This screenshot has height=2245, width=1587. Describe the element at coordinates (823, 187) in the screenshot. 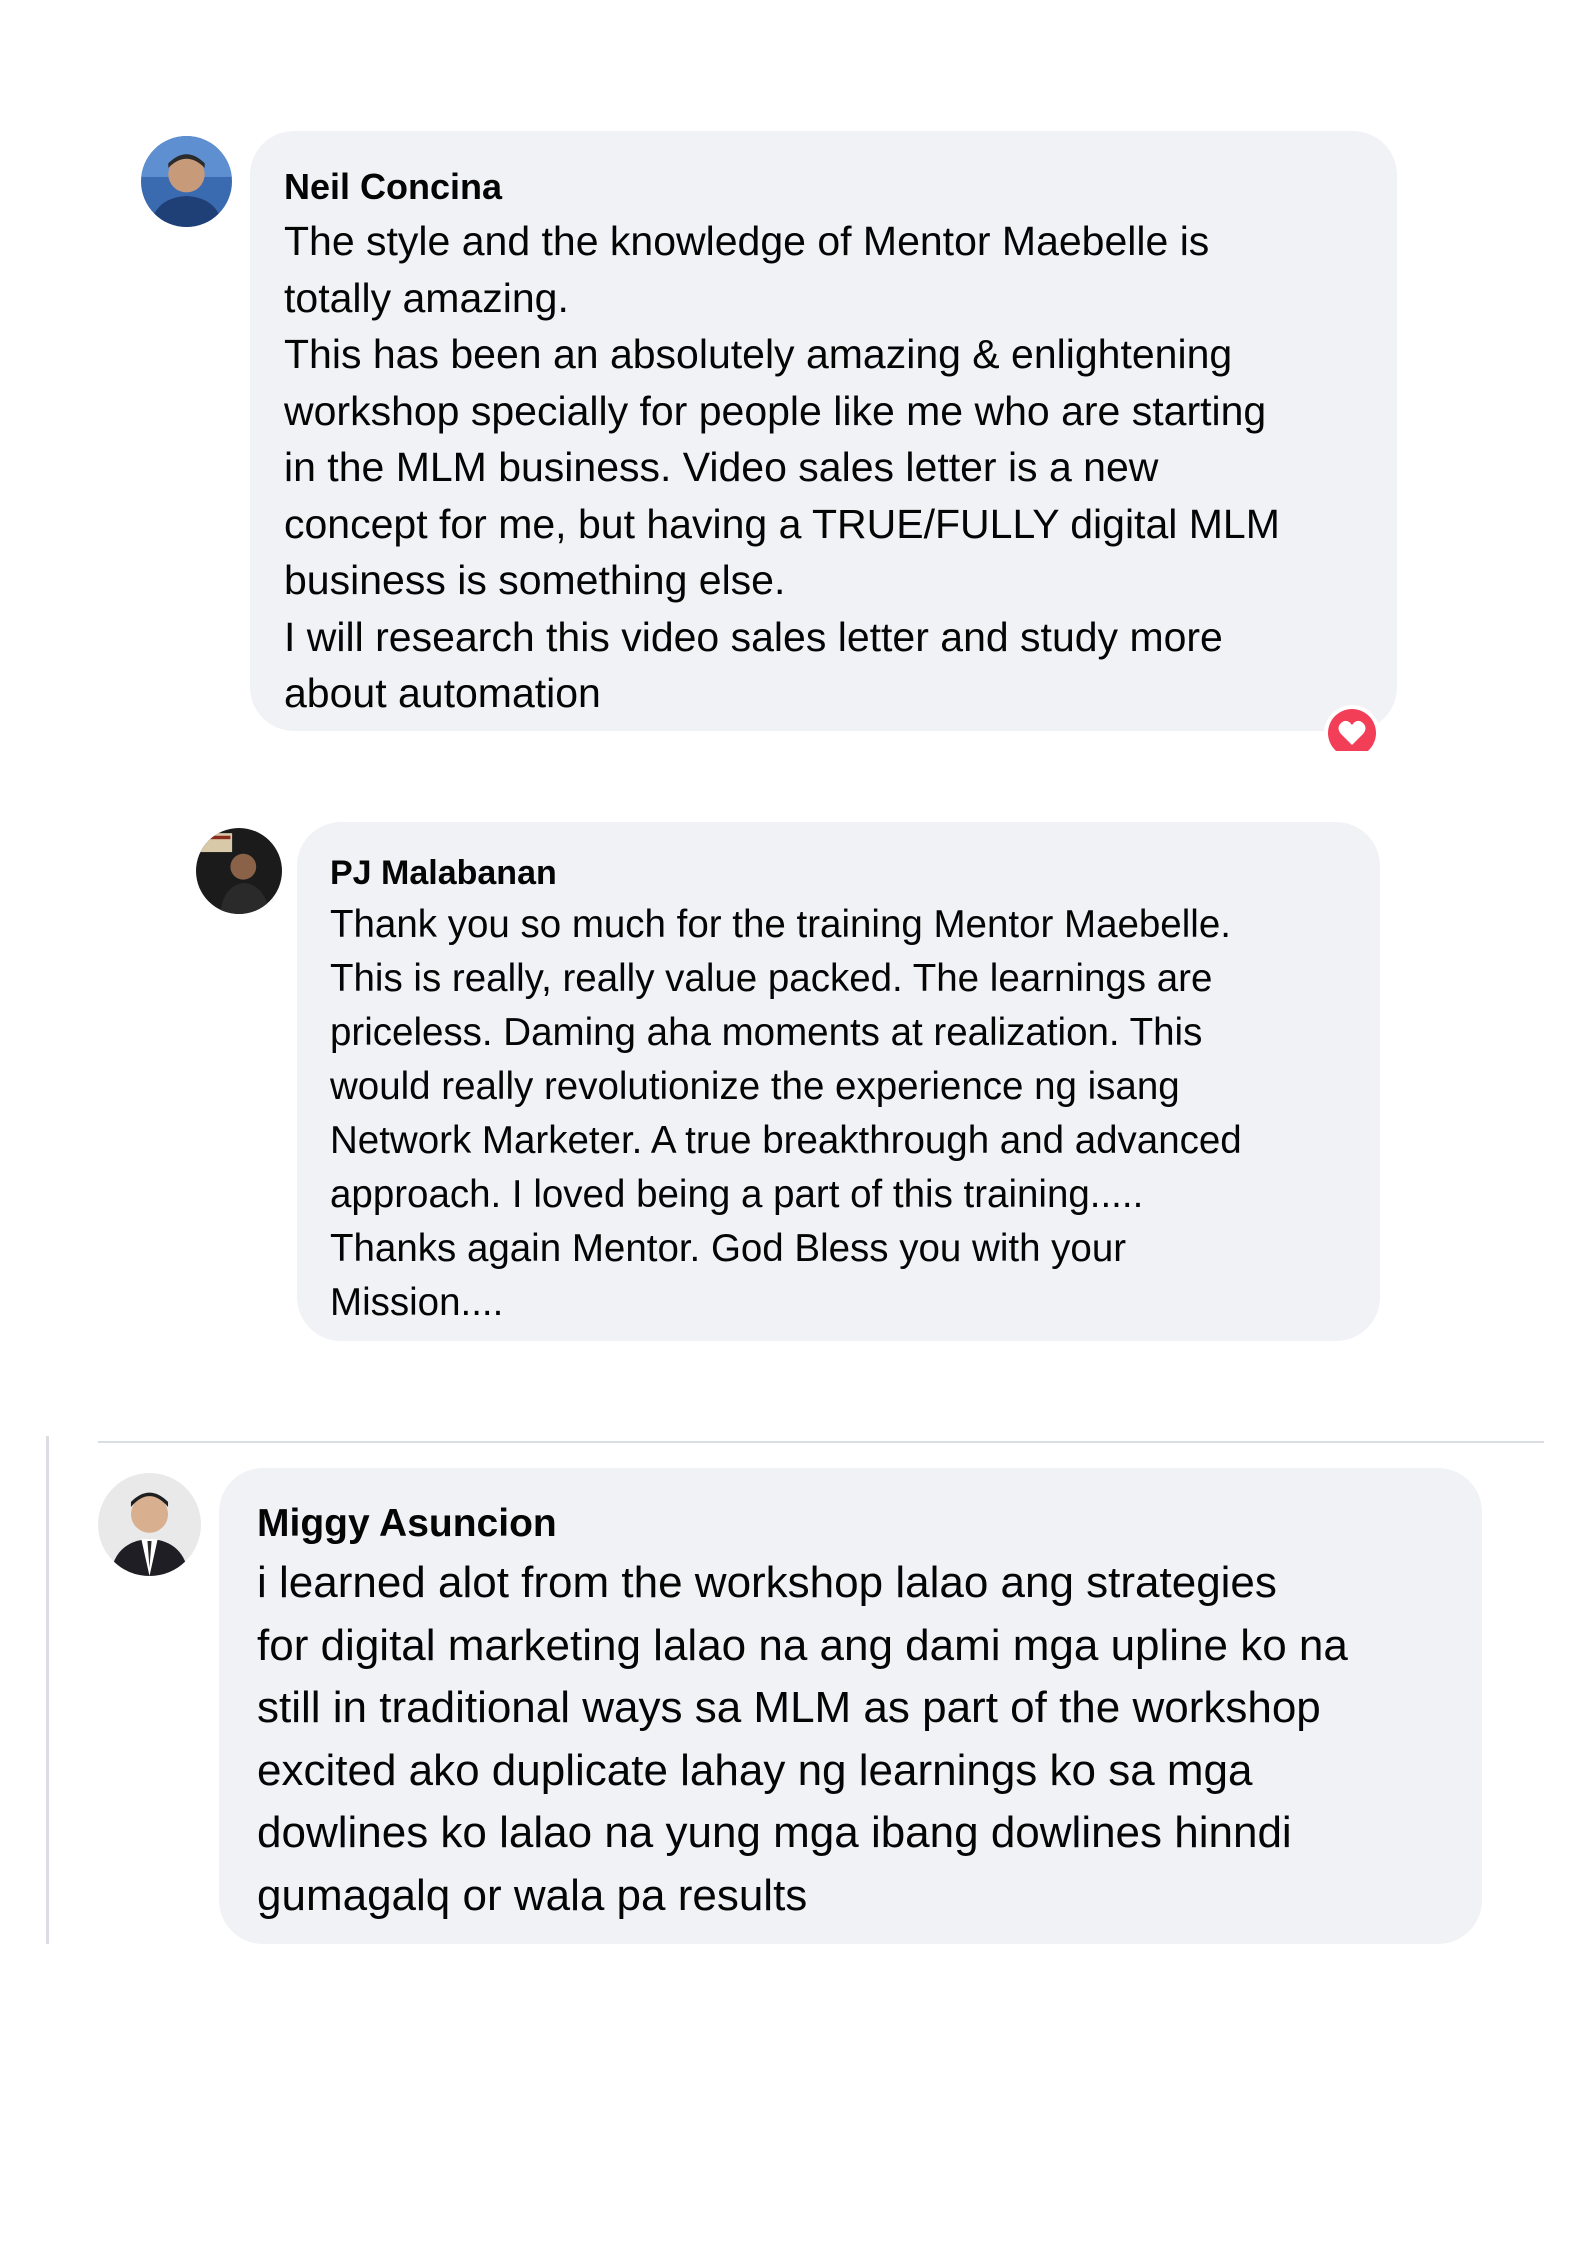

I see `comment-1-author: Neil Concina` at that location.